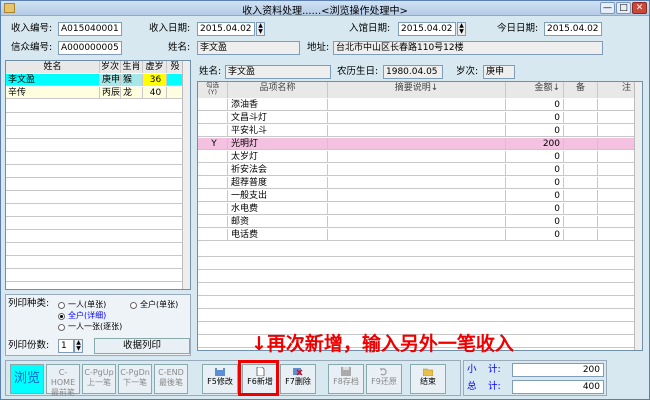  What do you see at coordinates (278, 183) in the screenshot?
I see `row-item: 超荐普度` at bounding box center [278, 183].